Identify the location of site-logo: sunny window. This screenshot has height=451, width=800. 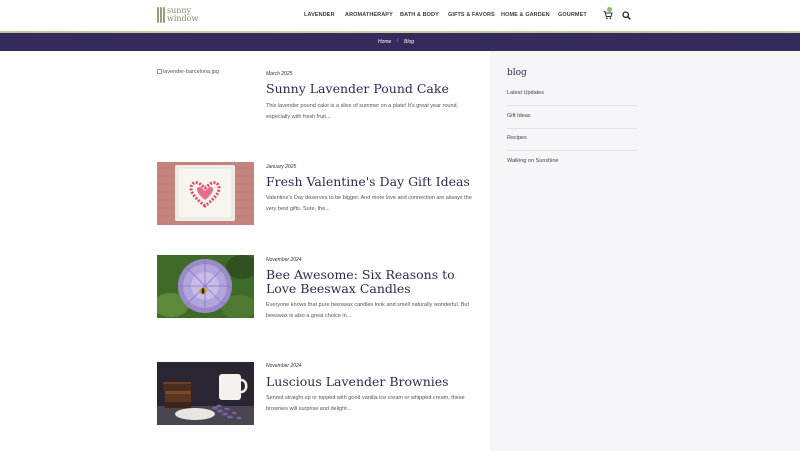
(177, 15).